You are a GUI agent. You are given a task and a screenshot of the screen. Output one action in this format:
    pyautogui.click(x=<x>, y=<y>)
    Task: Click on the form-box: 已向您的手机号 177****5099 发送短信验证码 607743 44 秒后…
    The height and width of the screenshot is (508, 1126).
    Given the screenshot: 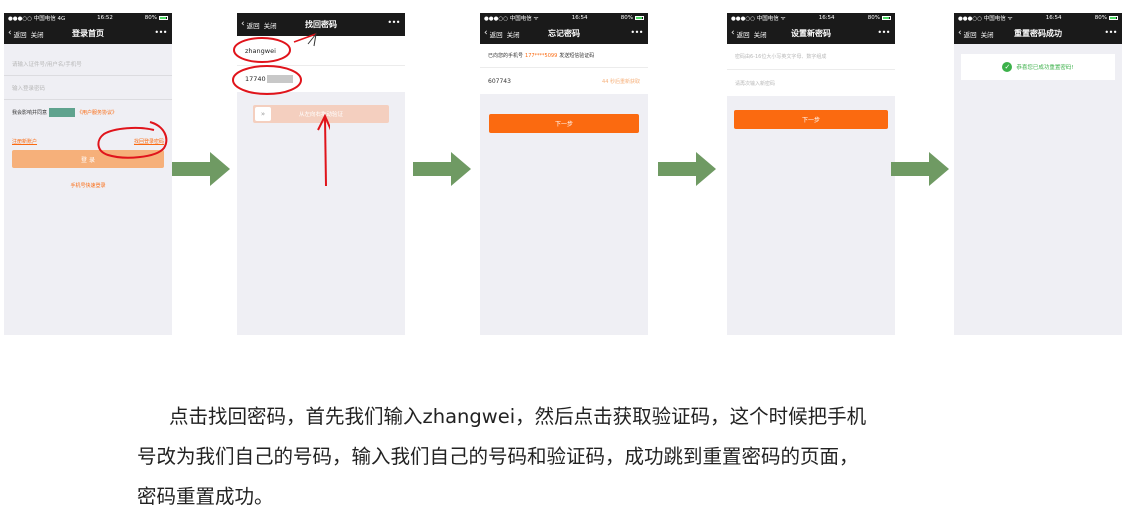 What is the action you would take?
    pyautogui.click(x=564, y=69)
    